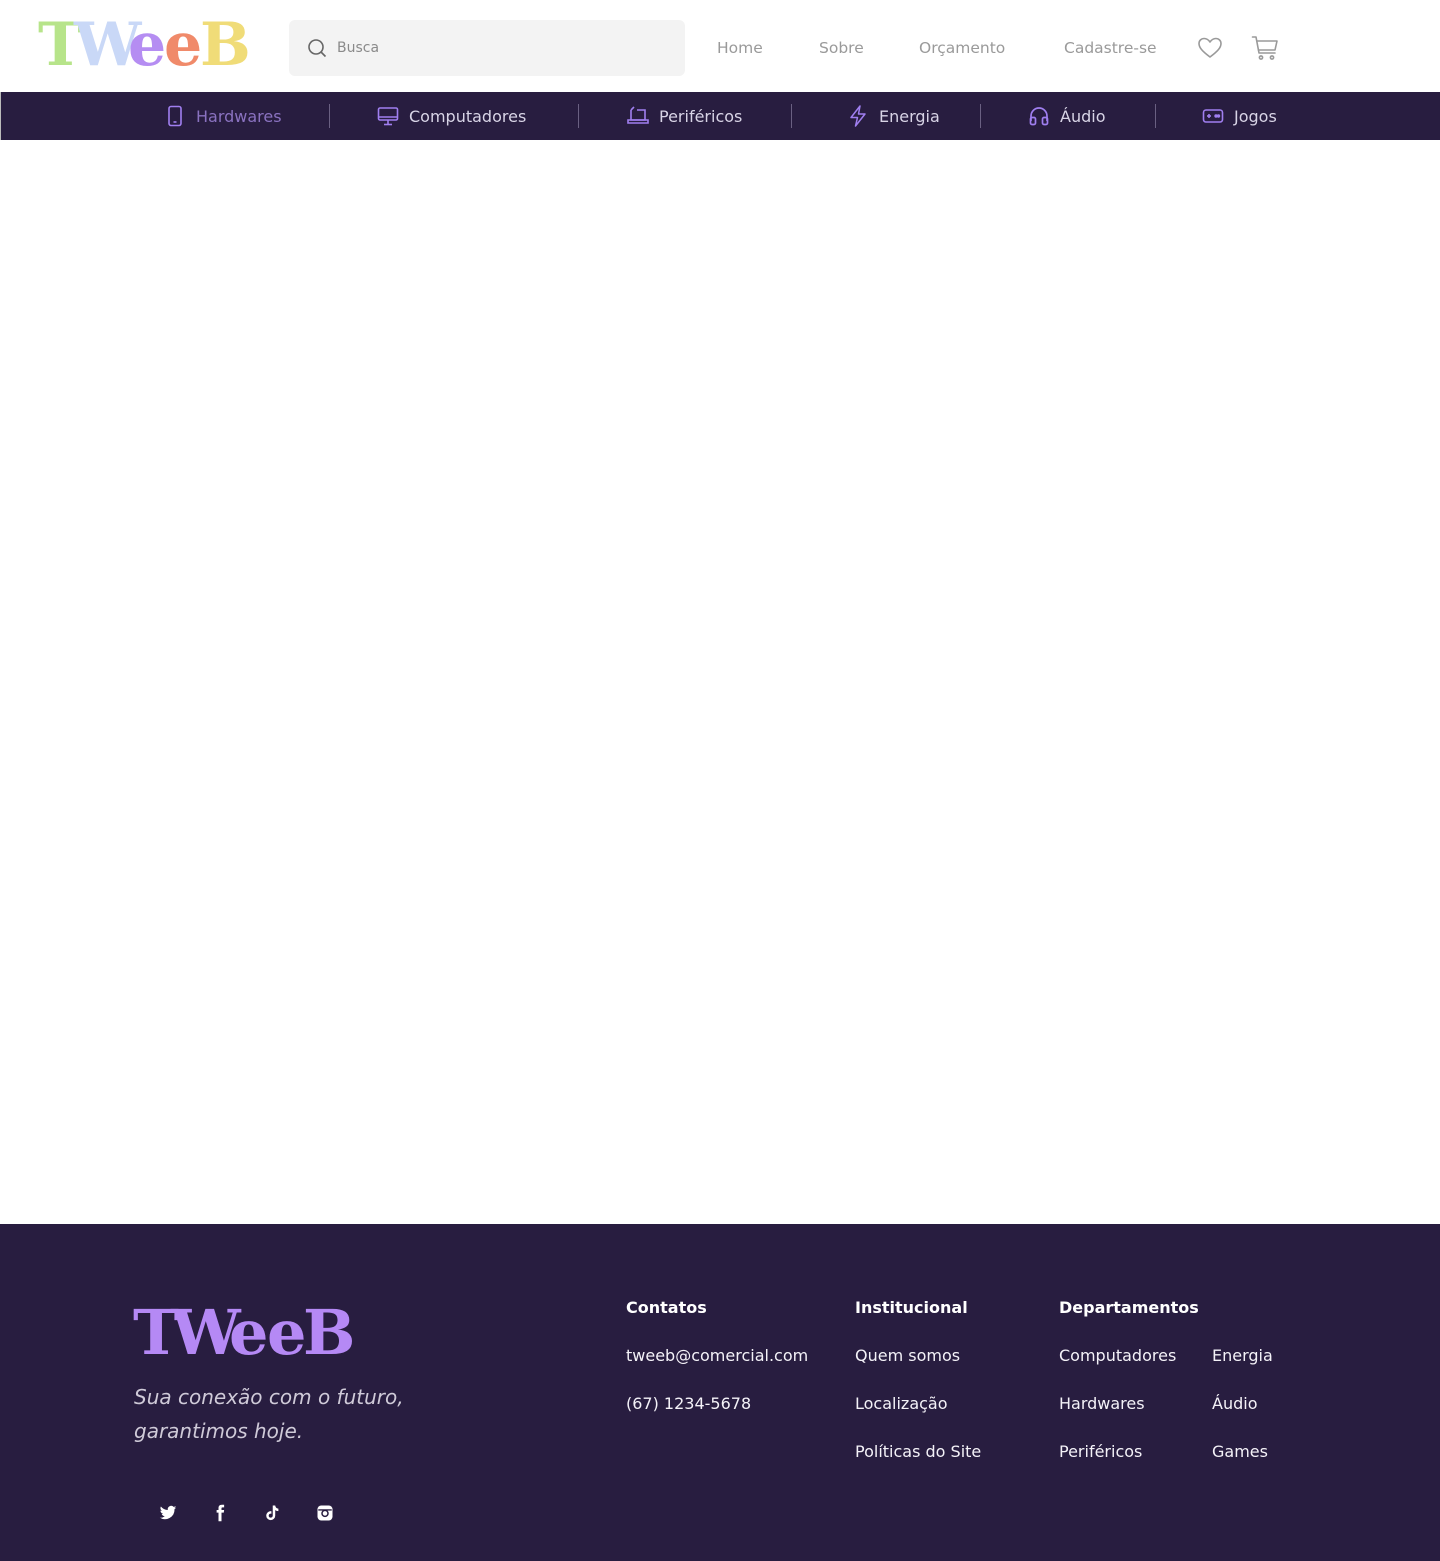 The image size is (1440, 1561). I want to click on logo: T W e e B, so click(144, 45).